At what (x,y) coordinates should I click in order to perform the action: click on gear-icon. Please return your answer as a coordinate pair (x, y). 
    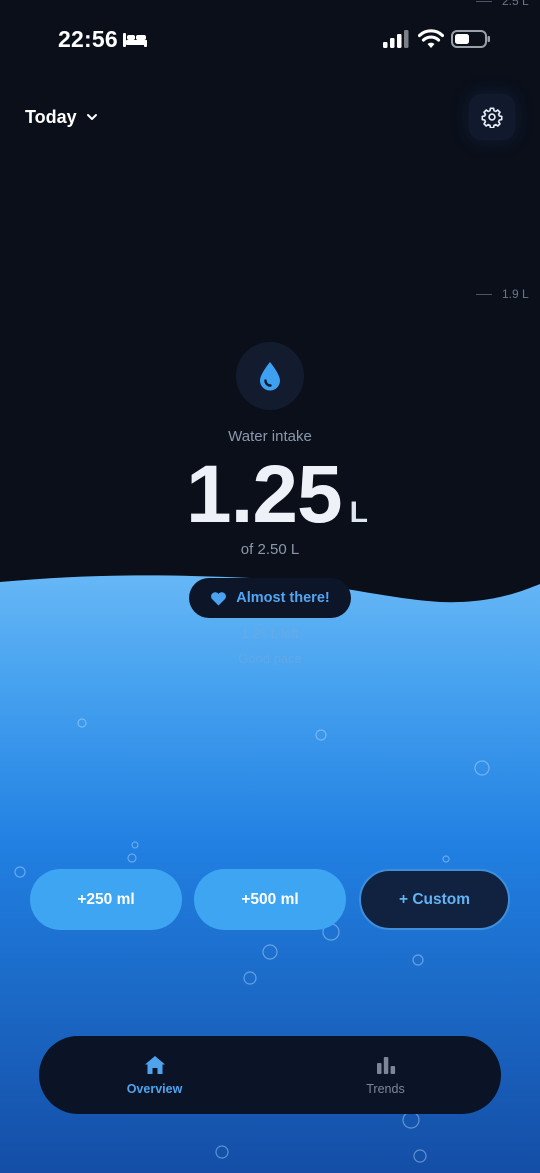
    Looking at the image, I should click on (492, 117).